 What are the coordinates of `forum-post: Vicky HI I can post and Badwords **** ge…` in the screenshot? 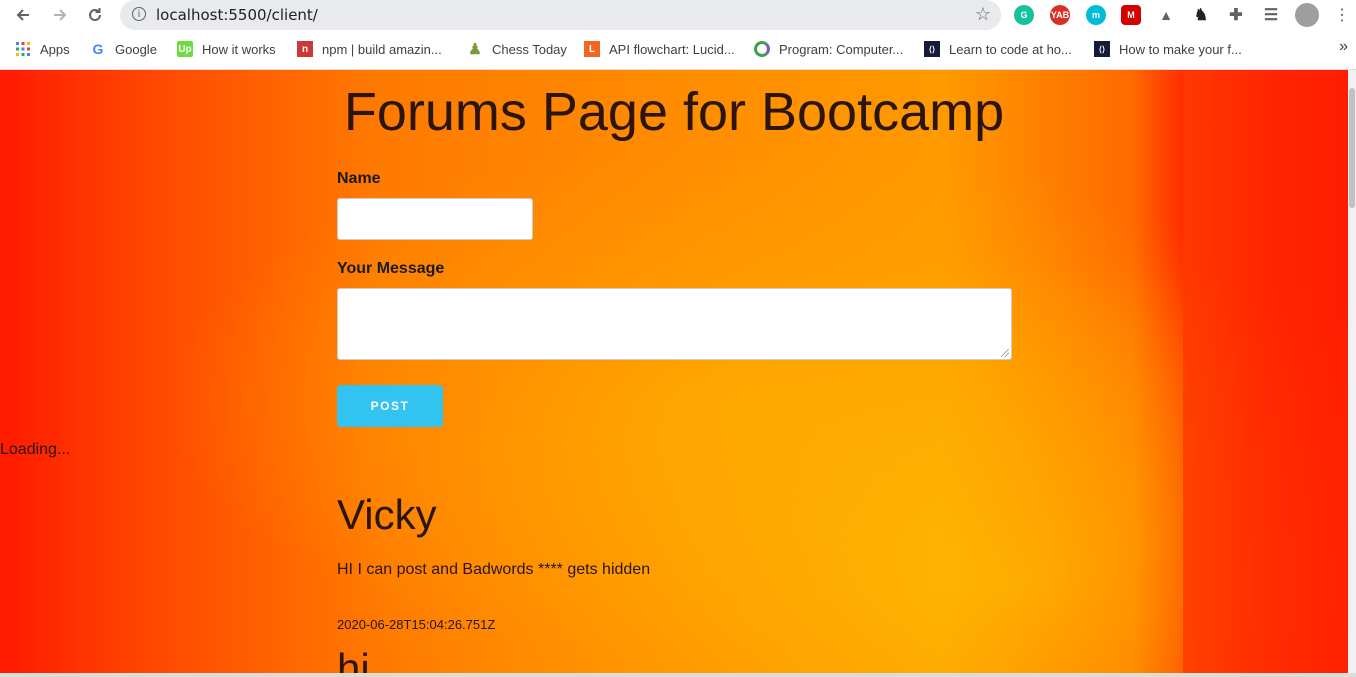 It's located at (493, 561).